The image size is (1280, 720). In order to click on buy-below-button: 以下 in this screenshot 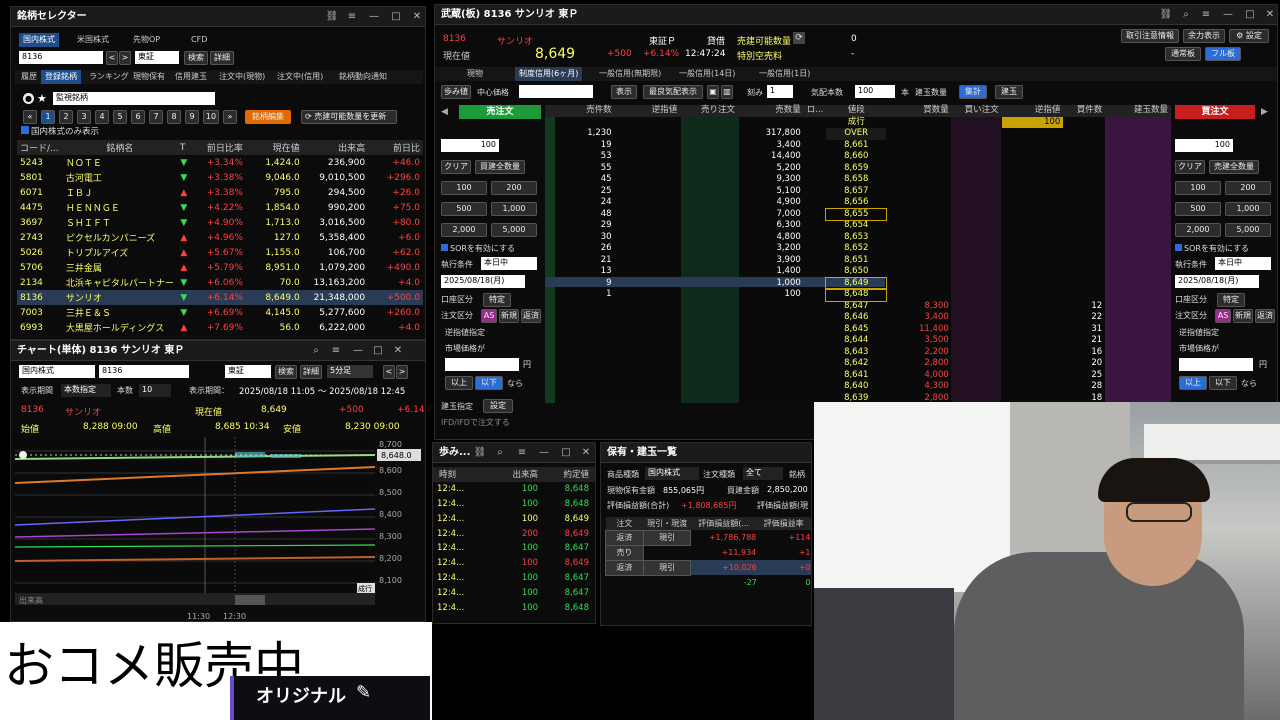, I will do `click(1223, 383)`.